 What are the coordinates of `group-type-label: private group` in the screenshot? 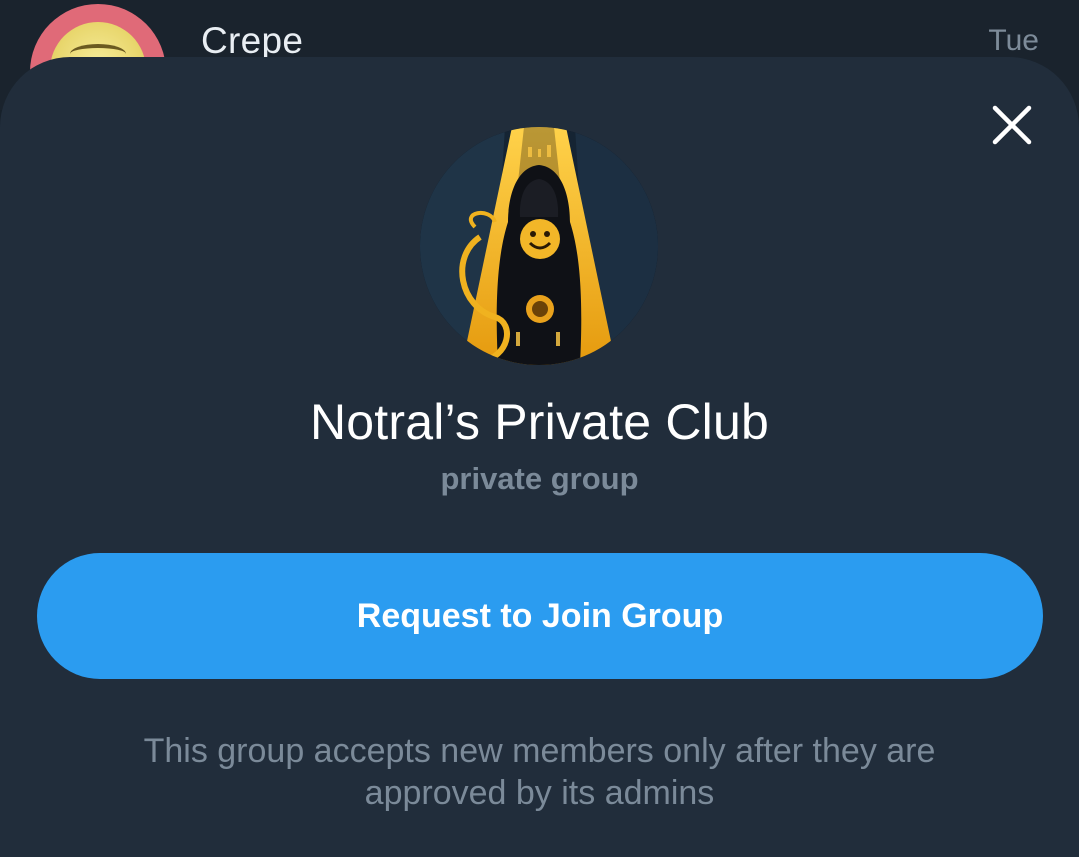 It's located at (539, 478).